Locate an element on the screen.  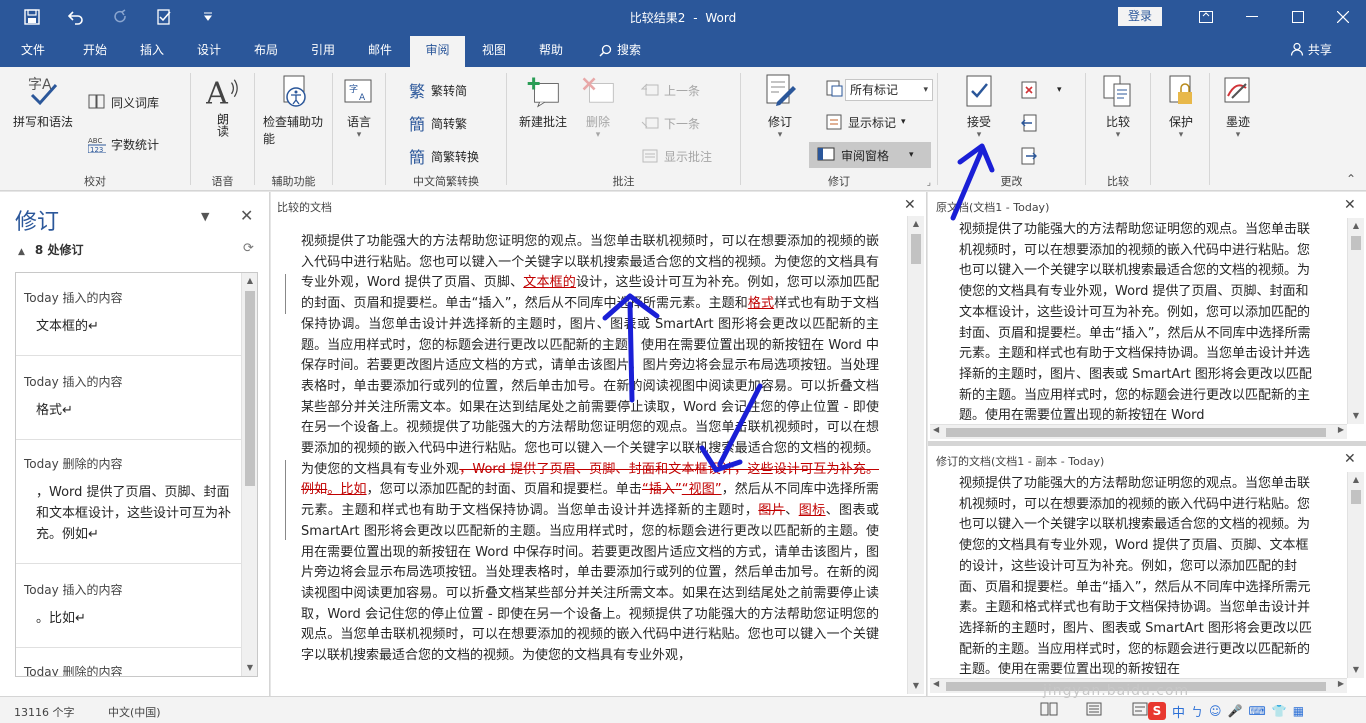
language-button: 字A 语言 ▾ is located at coordinates (359, 107).